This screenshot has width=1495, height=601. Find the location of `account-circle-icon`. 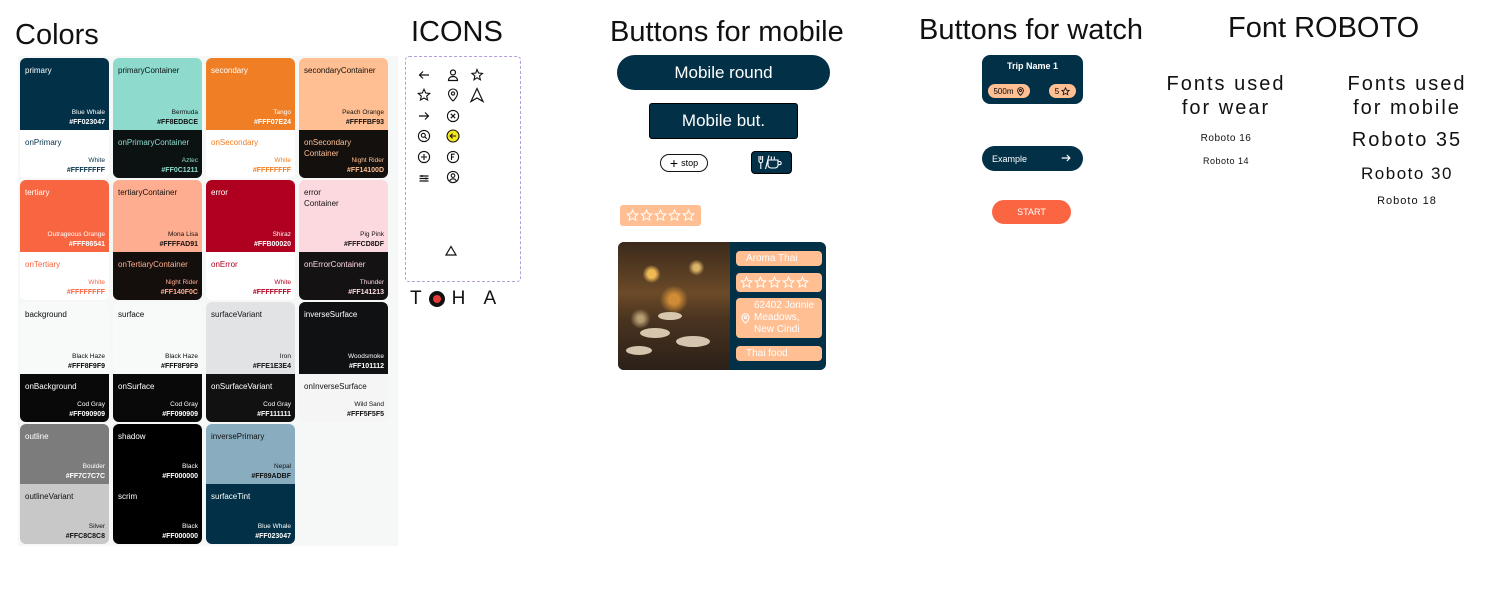

account-circle-icon is located at coordinates (453, 177).